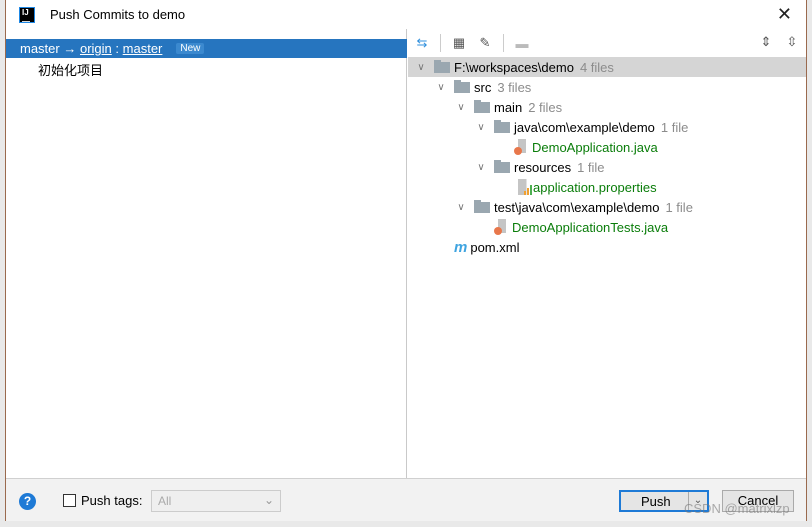 The height and width of the screenshot is (527, 812). What do you see at coordinates (577, 207) in the screenshot?
I see `folder-label: test\java\com\example\demo` at bounding box center [577, 207].